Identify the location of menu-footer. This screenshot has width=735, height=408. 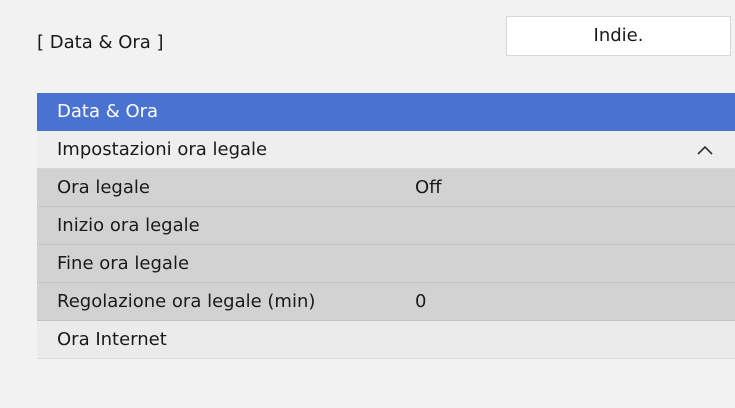
(386, 399).